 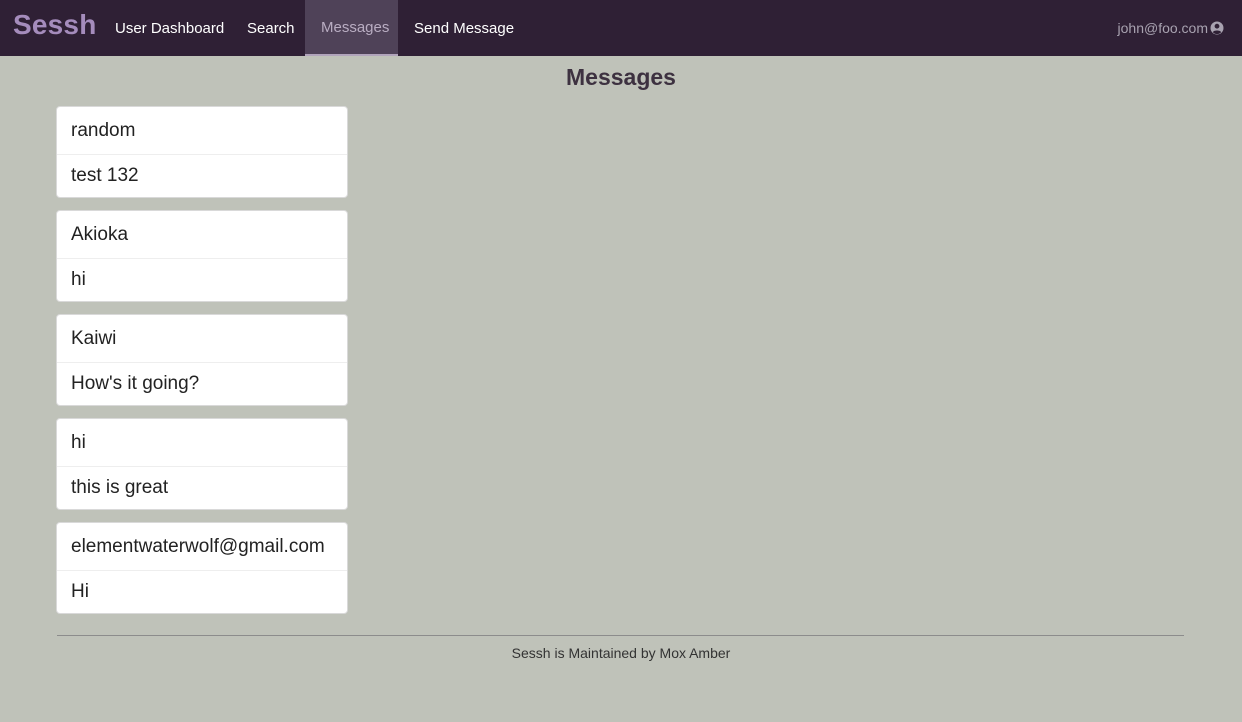 I want to click on message-body: hi, so click(x=78, y=279).